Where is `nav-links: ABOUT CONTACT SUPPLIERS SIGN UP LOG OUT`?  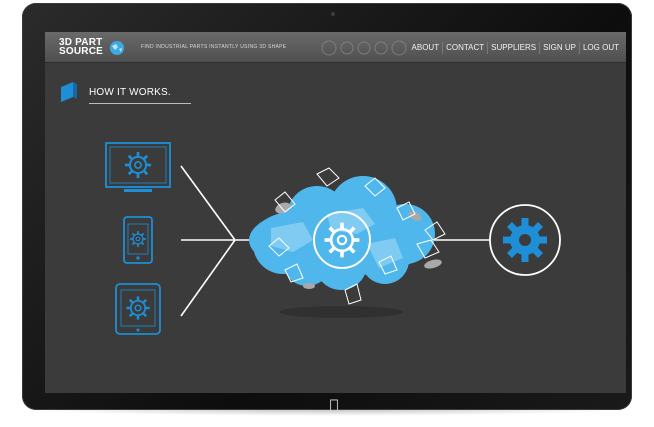 nav-links: ABOUT CONTACT SUPPLIERS SIGN UP LOG OUT is located at coordinates (515, 47).